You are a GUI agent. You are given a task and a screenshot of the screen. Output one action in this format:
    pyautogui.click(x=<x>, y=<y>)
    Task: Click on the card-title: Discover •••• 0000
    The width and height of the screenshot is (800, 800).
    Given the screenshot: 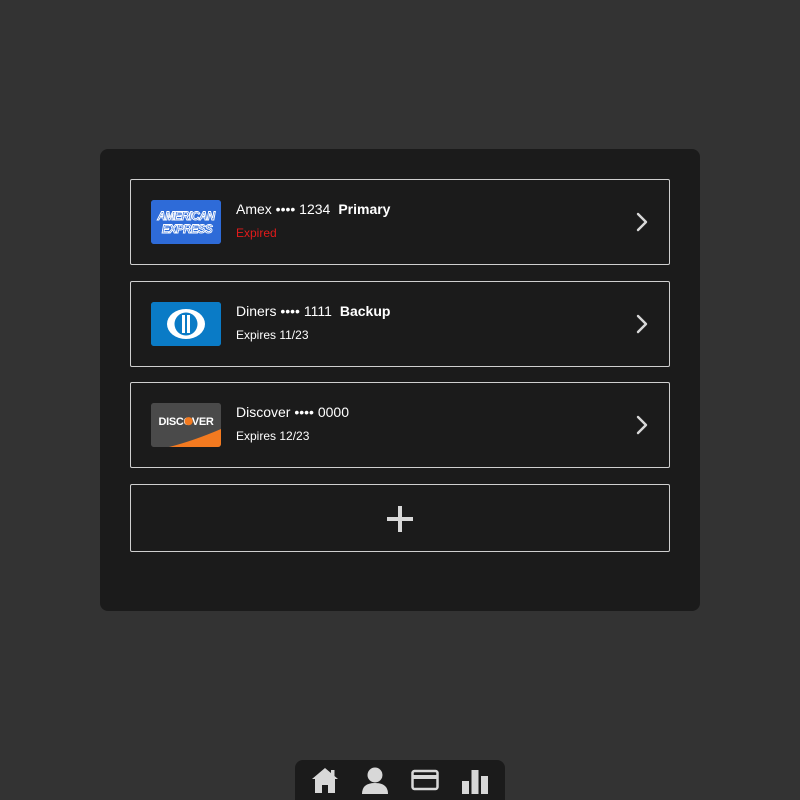 What is the action you would take?
    pyautogui.click(x=292, y=412)
    